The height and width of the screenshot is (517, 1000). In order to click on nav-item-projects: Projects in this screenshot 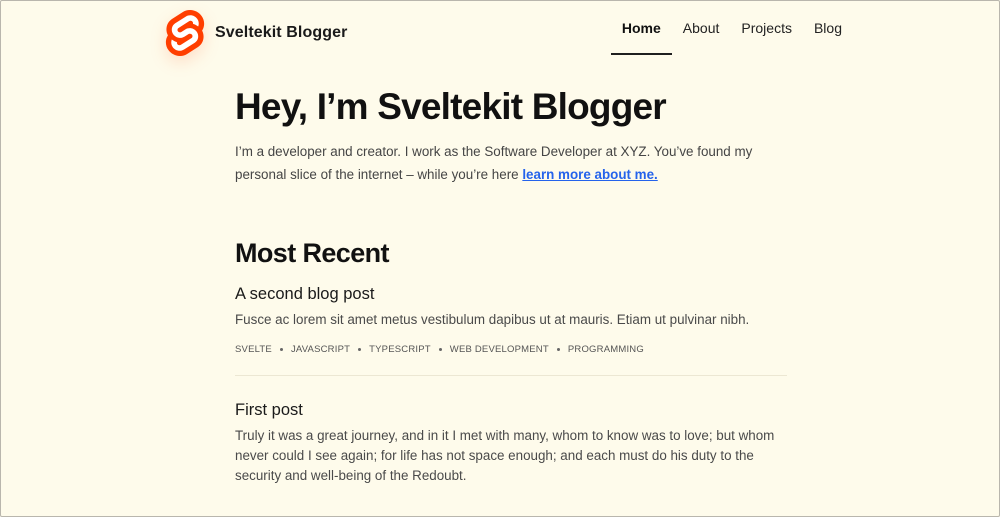, I will do `click(766, 28)`.